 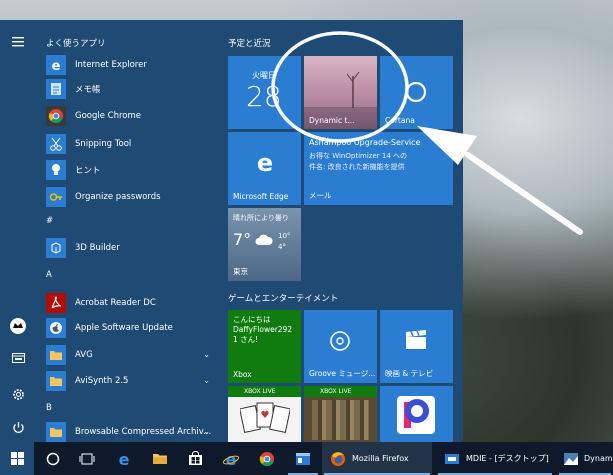 I want to click on taskbar-task-mdie: MDIE - [デスクトップ], so click(x=495, y=458).